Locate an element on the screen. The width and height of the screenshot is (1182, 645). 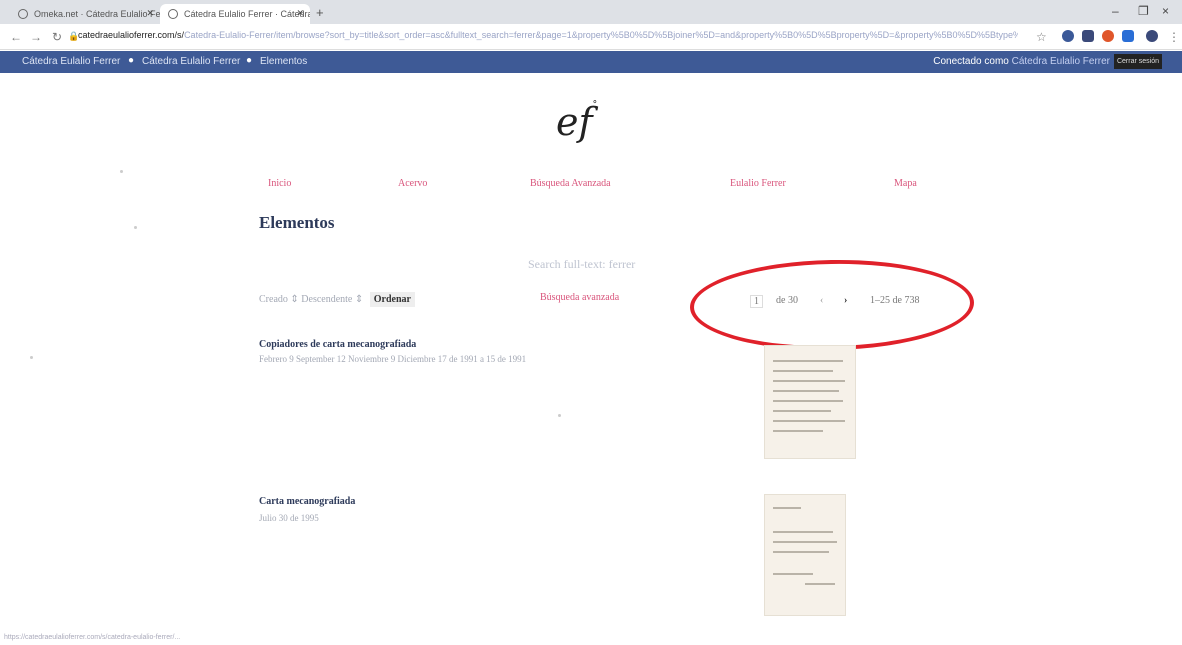
logo-text: ef is located at coordinates (574, 122).